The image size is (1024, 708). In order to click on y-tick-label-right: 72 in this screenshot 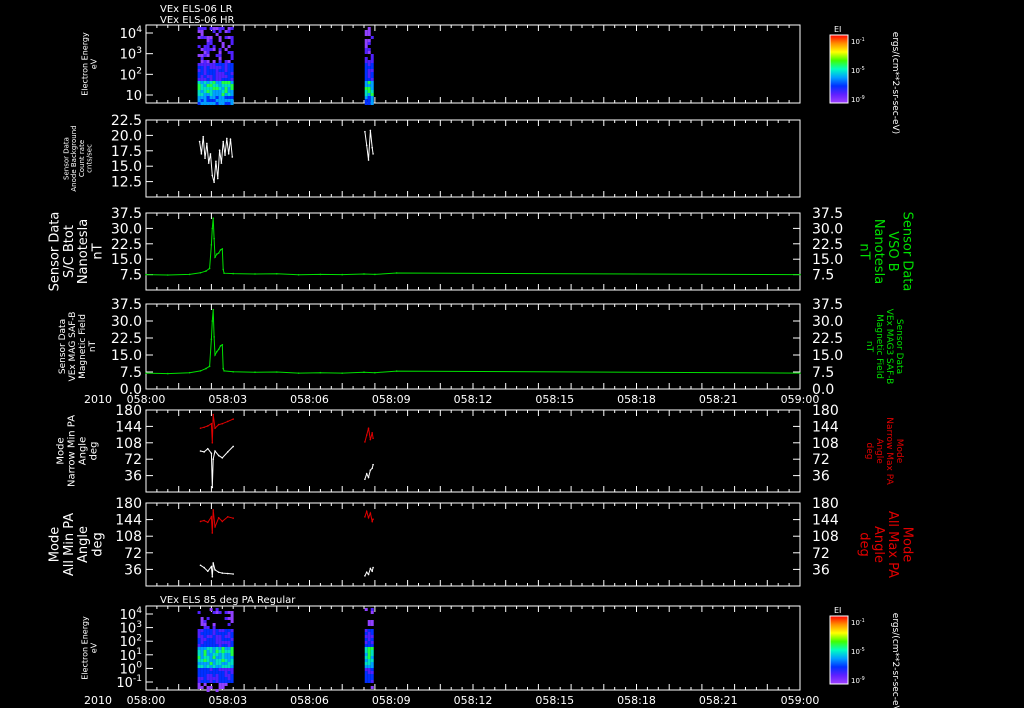, I will do `click(821, 554)`.